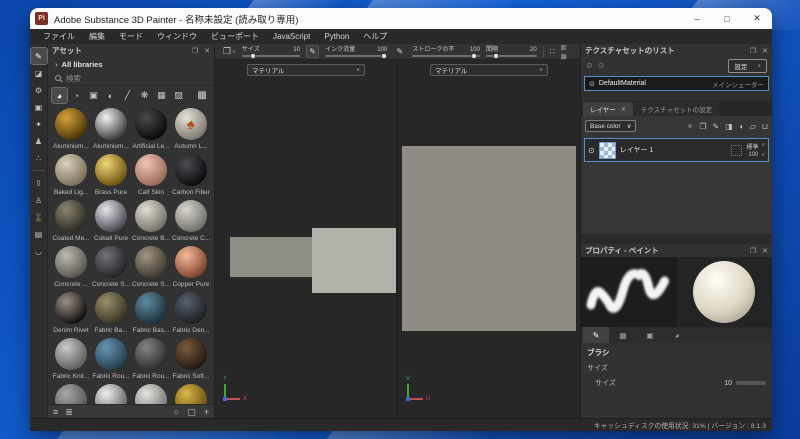 This screenshot has width=800, height=439. I want to click on import-resources-icon: +, so click(206, 412).